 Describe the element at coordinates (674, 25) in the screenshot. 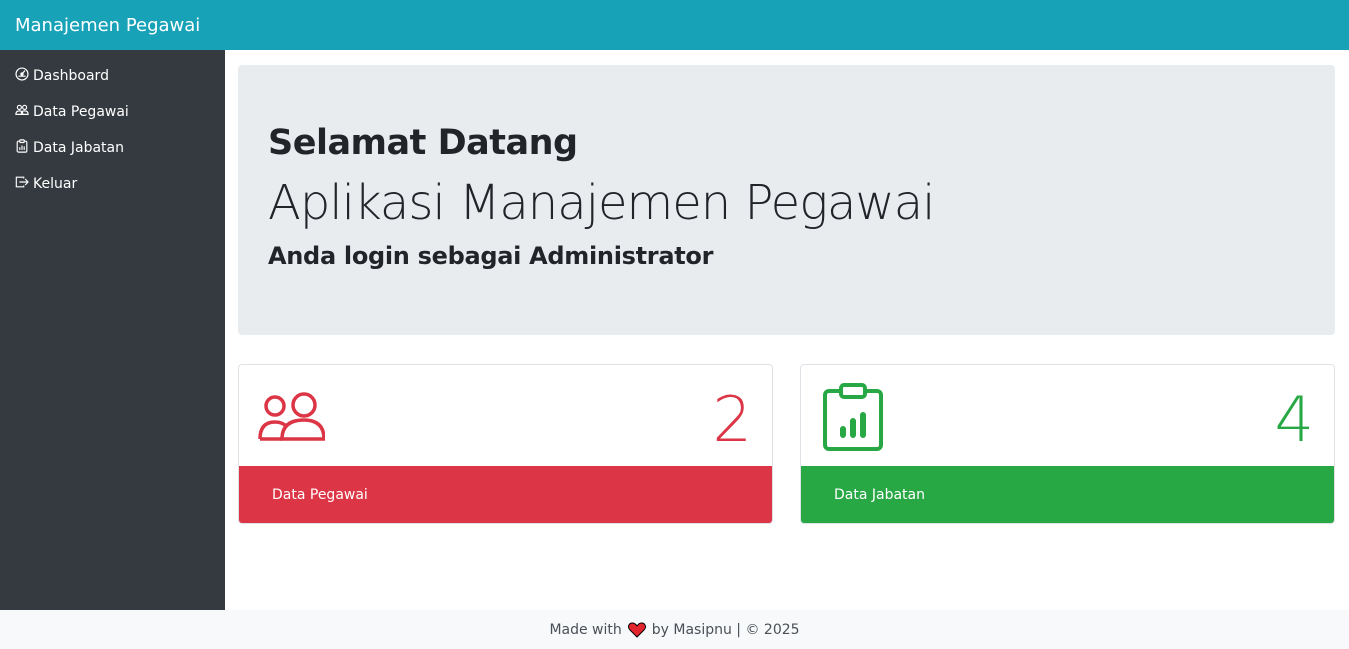

I see `top-navbar: Manajemen Pegawai` at that location.